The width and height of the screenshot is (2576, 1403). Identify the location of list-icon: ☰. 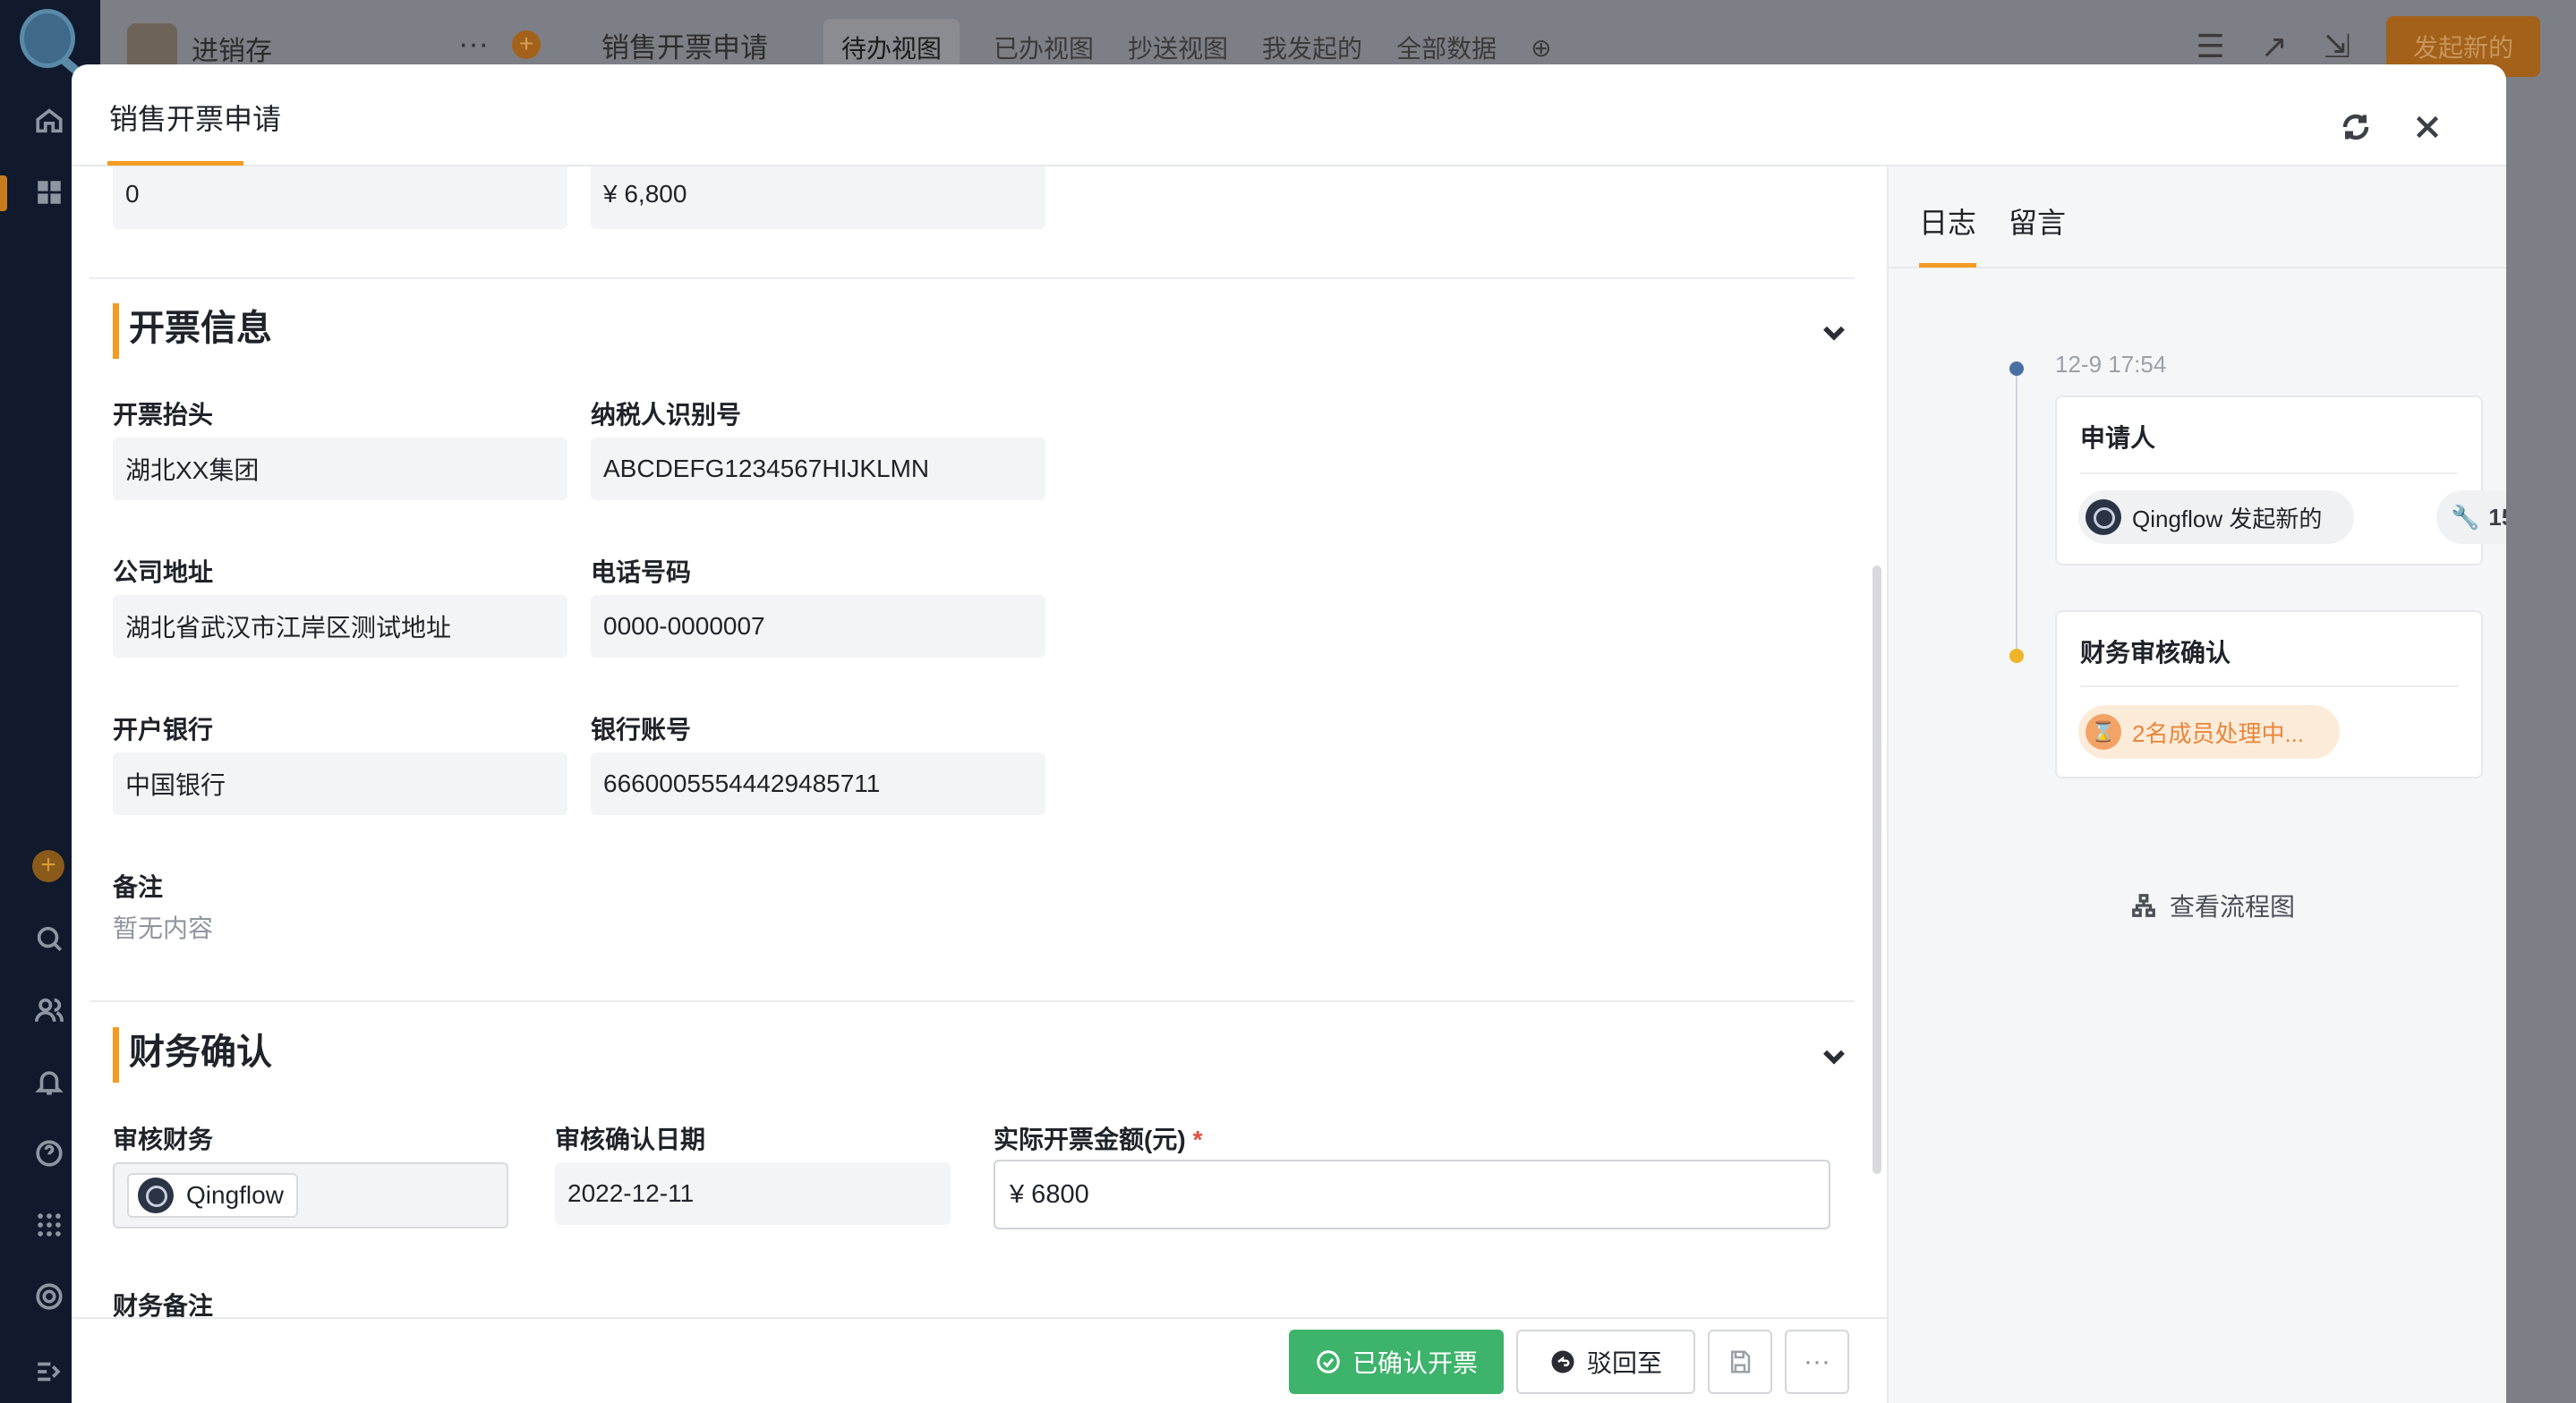
(2210, 46).